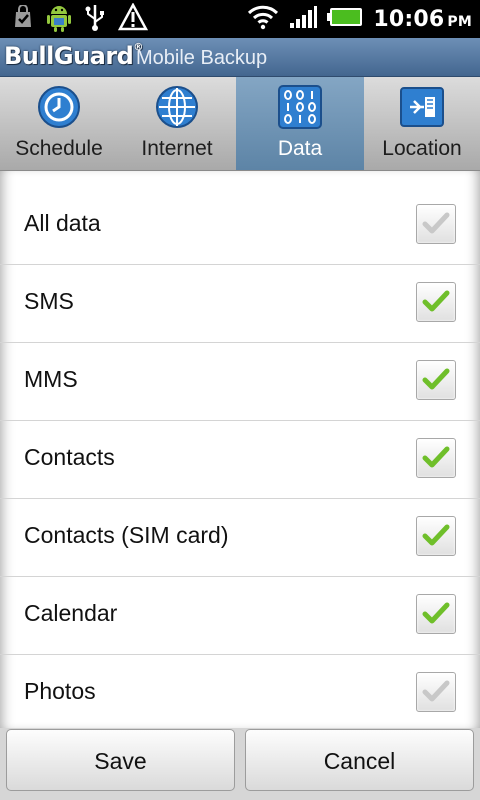 The height and width of the screenshot is (800, 480). I want to click on contacts-sim-checkbox, so click(436, 536).